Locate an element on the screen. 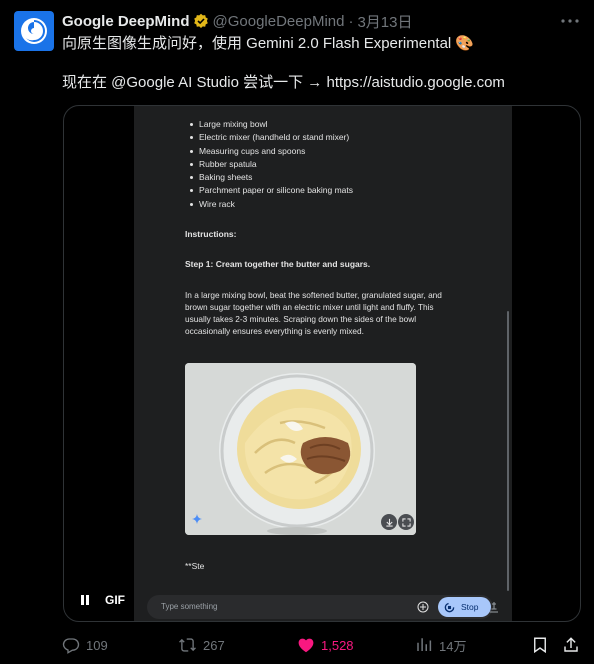 The width and height of the screenshot is (594, 664). author-handle: @GoogleDeepMind is located at coordinates (279, 21).